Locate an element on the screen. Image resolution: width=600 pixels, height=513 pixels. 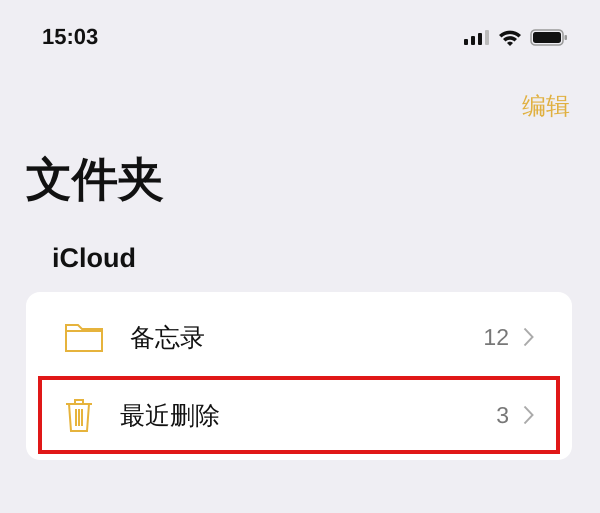
item-count: 12 is located at coordinates (496, 337).